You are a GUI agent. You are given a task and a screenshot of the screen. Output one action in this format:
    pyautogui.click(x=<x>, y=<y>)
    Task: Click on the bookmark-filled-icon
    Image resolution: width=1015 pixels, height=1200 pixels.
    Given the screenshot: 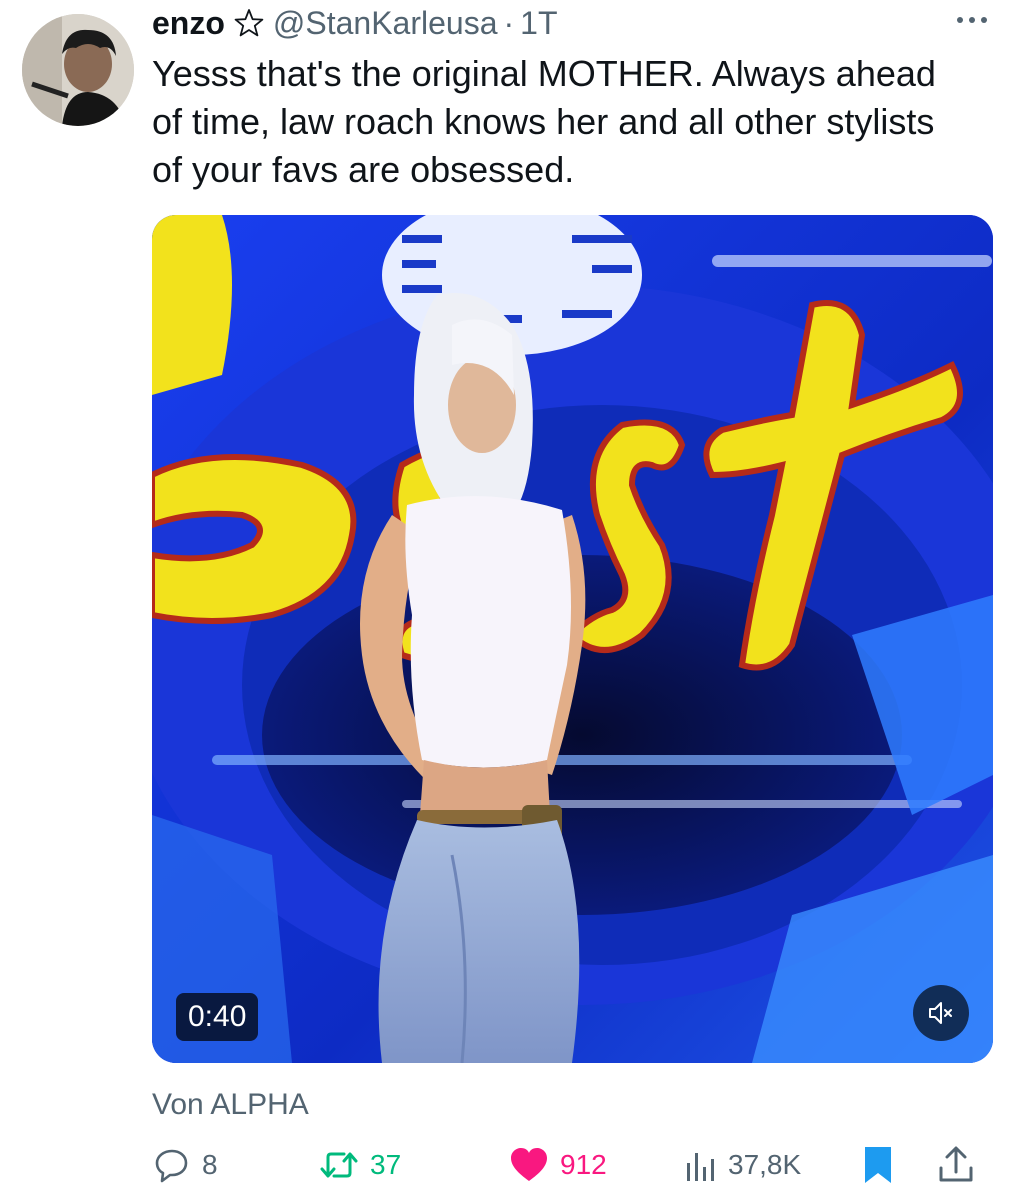 What is the action you would take?
    pyautogui.click(x=878, y=1165)
    